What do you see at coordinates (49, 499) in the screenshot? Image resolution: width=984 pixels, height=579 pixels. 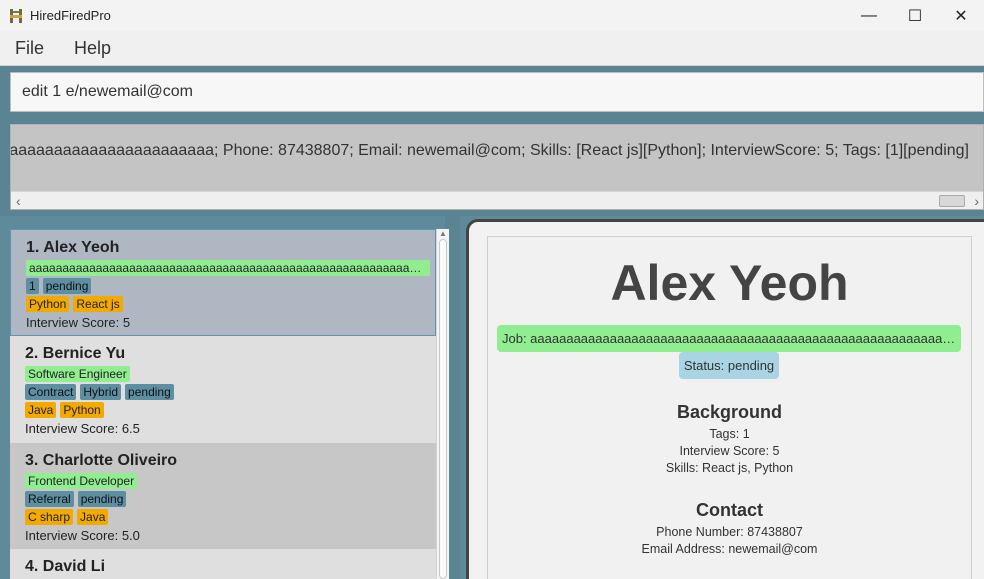 I see `tag: Referral` at bounding box center [49, 499].